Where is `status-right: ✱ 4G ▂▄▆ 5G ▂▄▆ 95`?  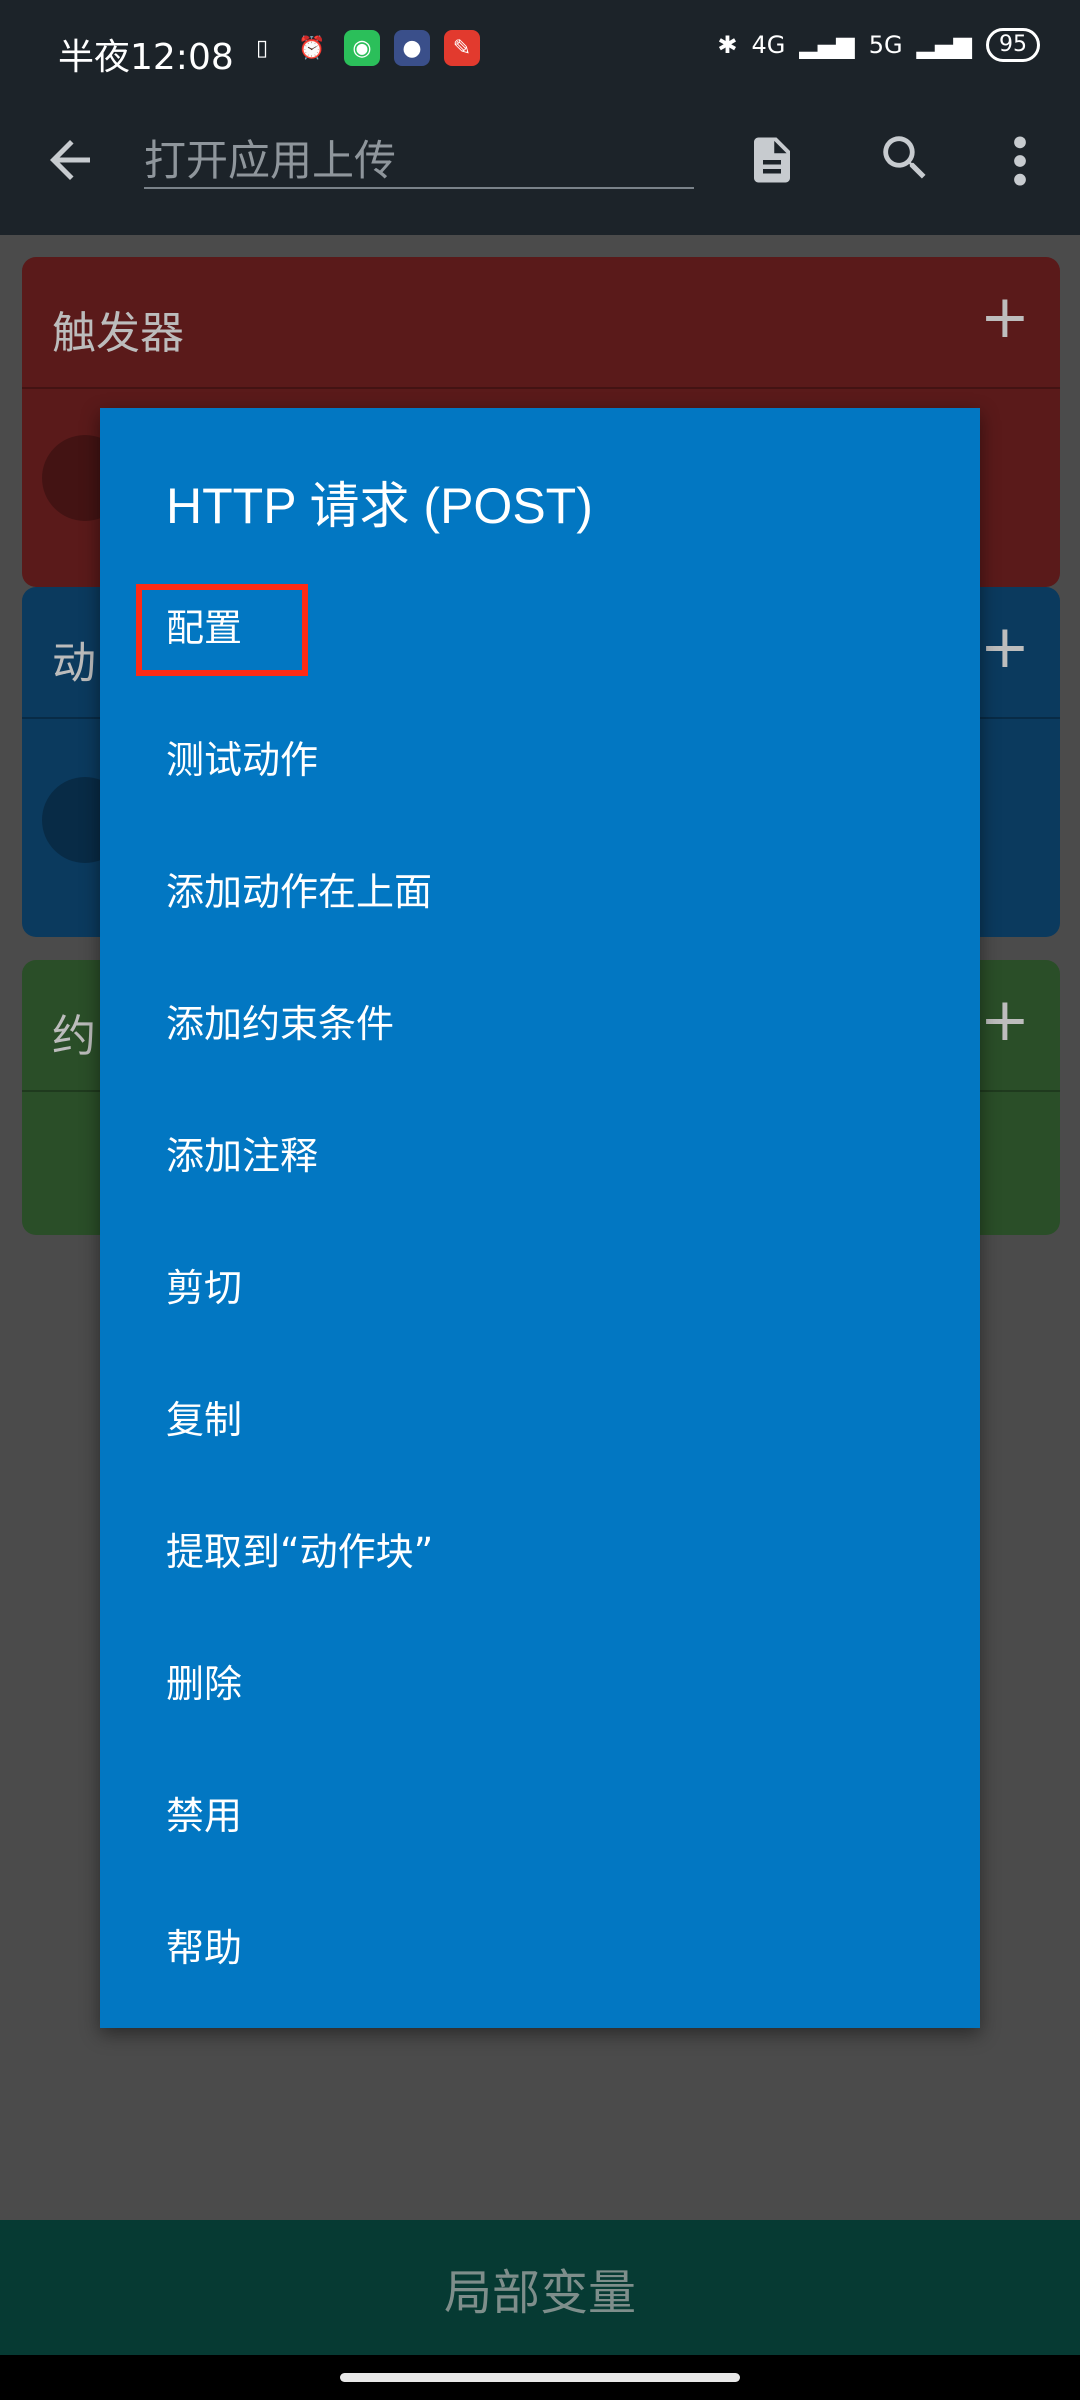 status-right: ✱ 4G ▂▄▆ 5G ▂▄▆ 95 is located at coordinates (878, 45).